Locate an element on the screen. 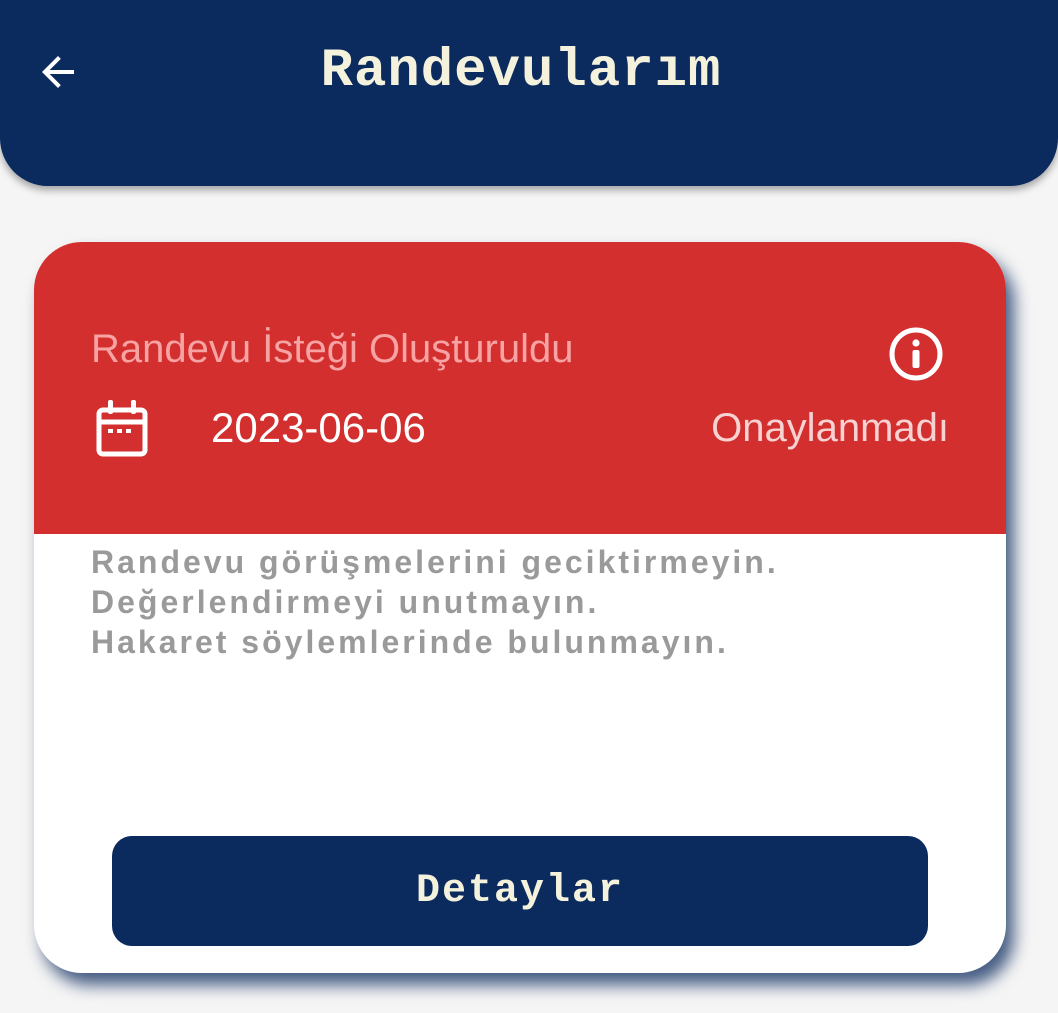  note-line: Hakaret söylemlerinde bulunmayın. is located at coordinates (410, 642).